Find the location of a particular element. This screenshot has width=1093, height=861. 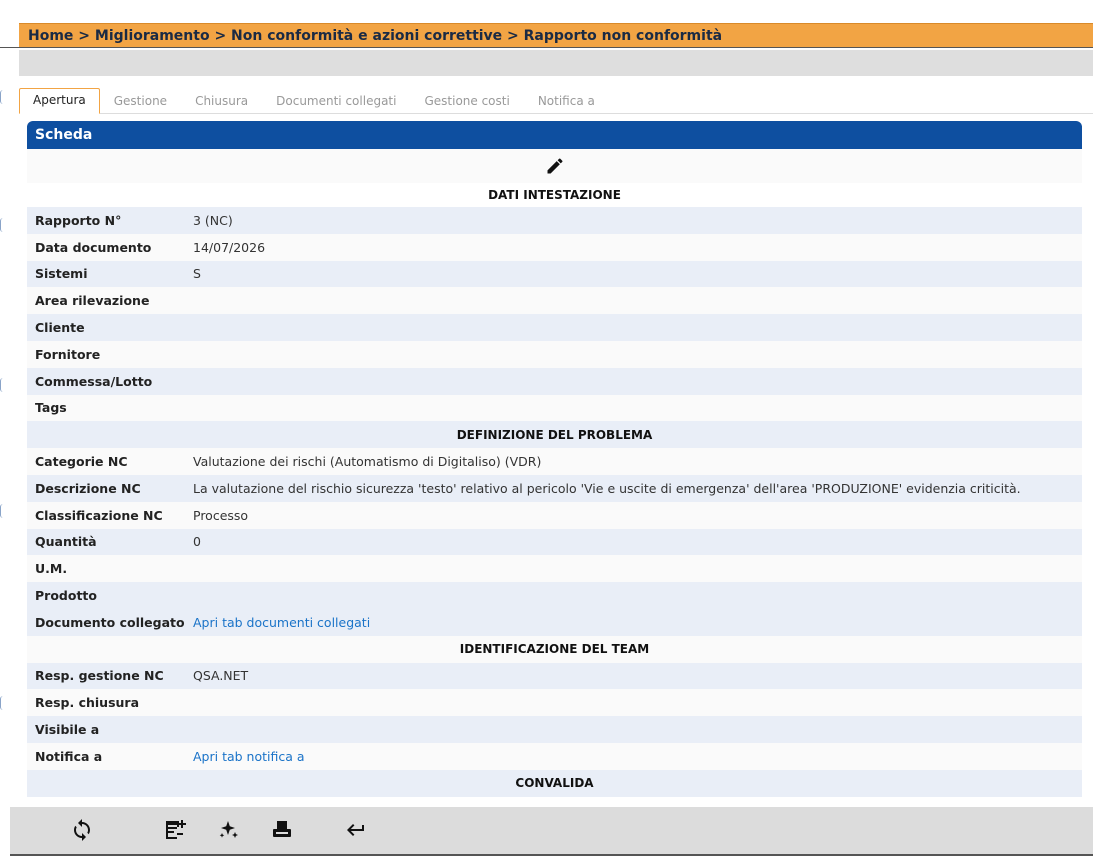

tab-notifica-a: Notifica a is located at coordinates (566, 103).